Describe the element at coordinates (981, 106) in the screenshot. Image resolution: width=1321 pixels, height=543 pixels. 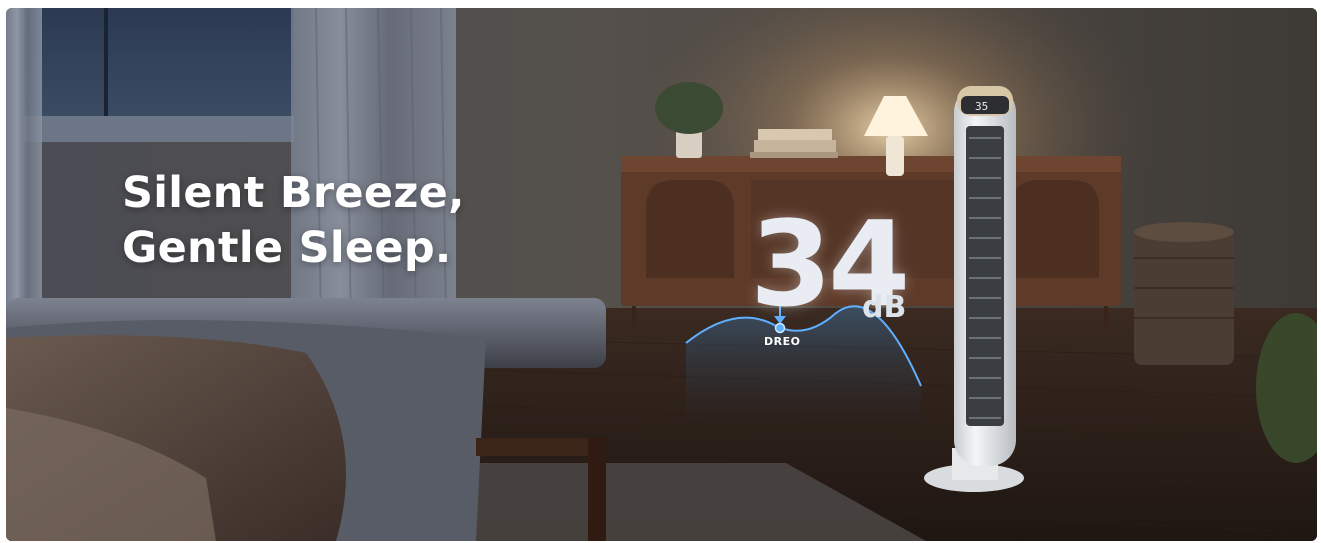
I see `fan-display-text: 35` at that location.